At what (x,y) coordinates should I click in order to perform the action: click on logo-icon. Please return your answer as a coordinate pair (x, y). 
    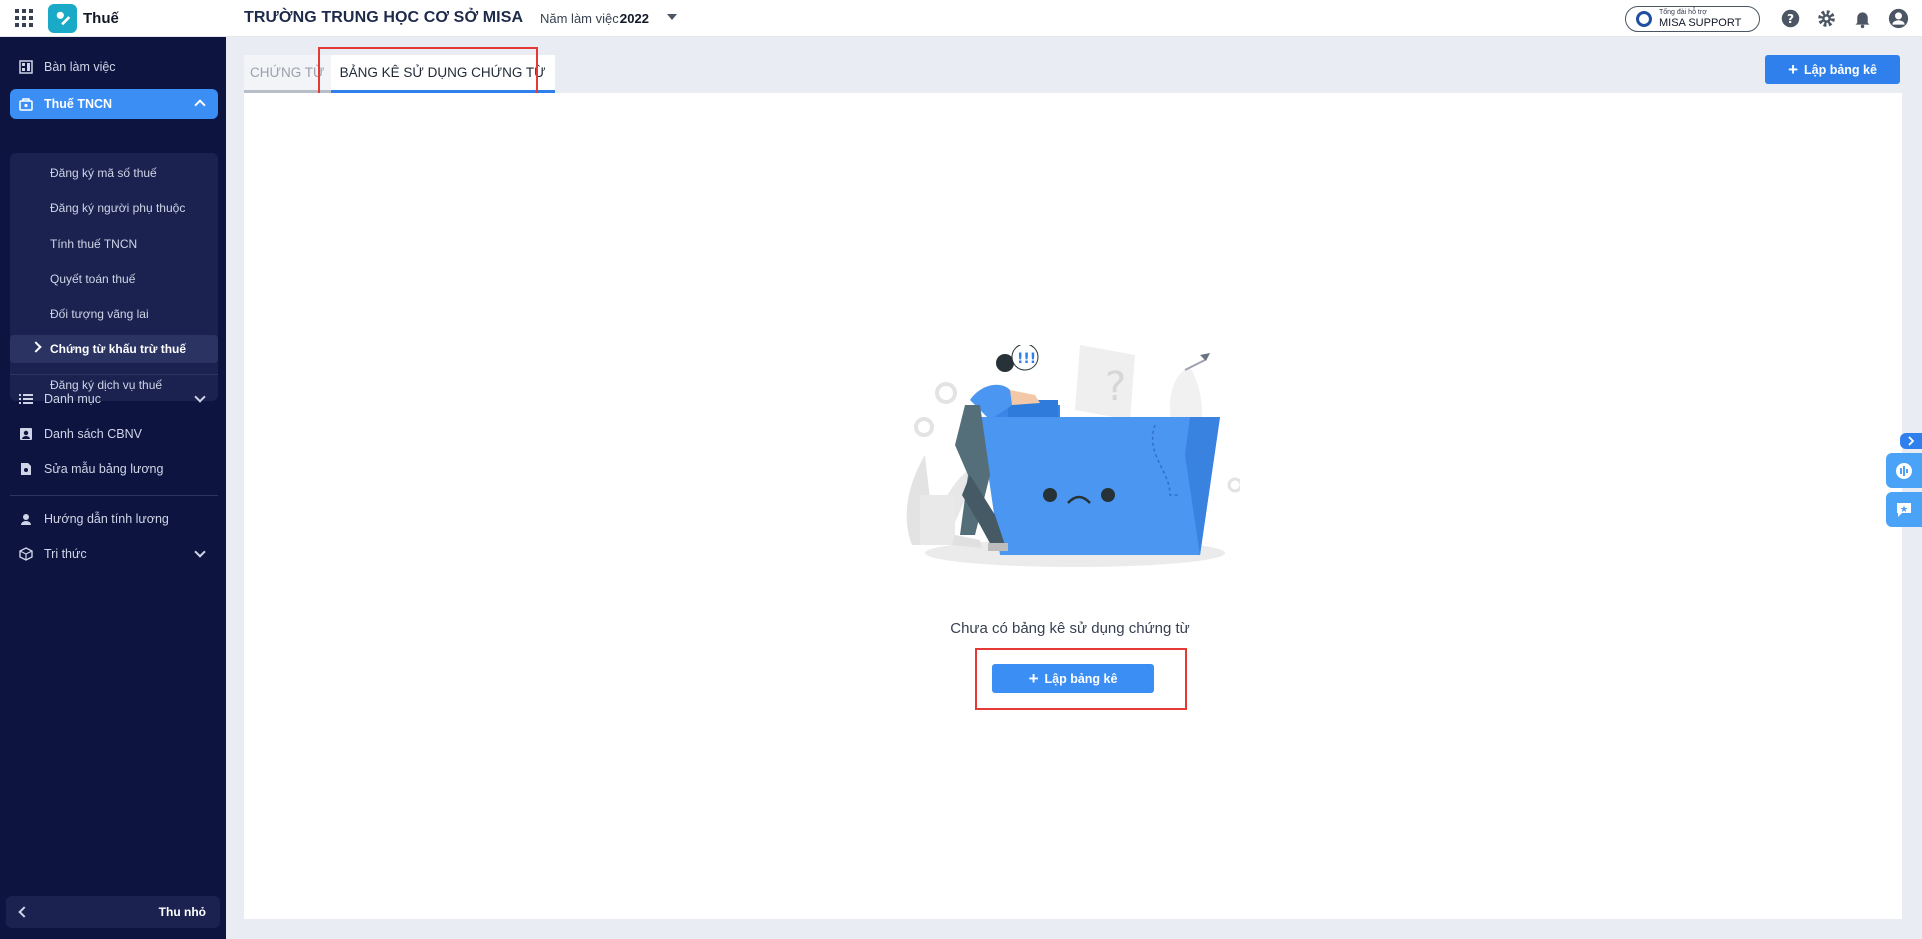
    Looking at the image, I should click on (62, 18).